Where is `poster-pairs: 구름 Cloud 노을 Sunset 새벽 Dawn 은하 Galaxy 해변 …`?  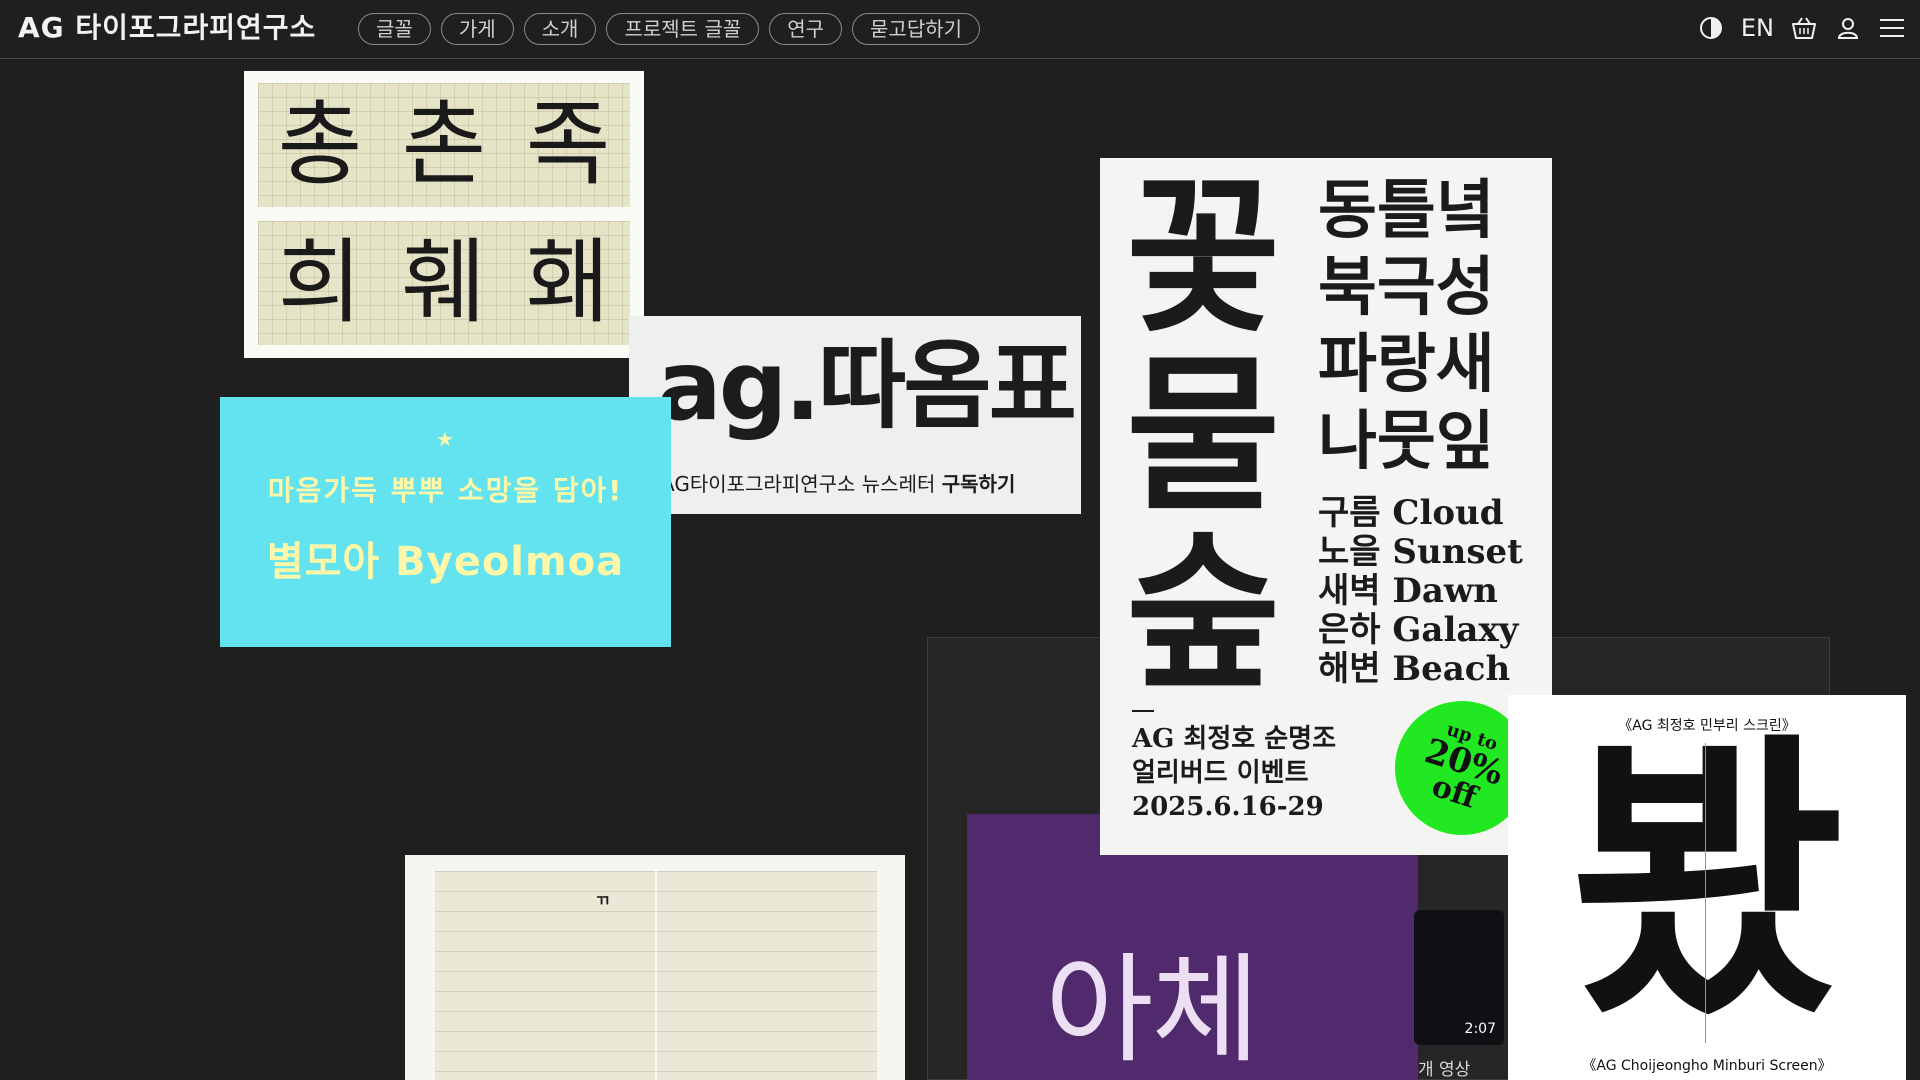
poster-pairs: 구름 Cloud 노을 Sunset 새벽 Dawn 은하 Galaxy 해변 … is located at coordinates (1420, 591).